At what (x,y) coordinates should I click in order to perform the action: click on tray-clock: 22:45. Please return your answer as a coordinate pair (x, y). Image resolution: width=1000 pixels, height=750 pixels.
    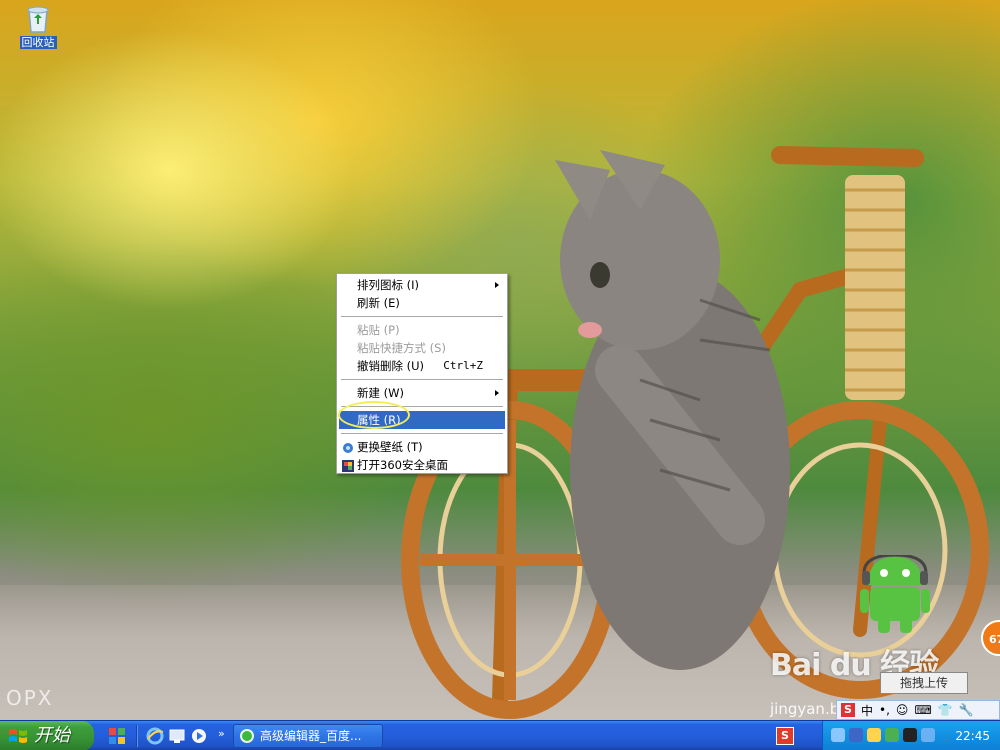
    Looking at the image, I should click on (972, 735).